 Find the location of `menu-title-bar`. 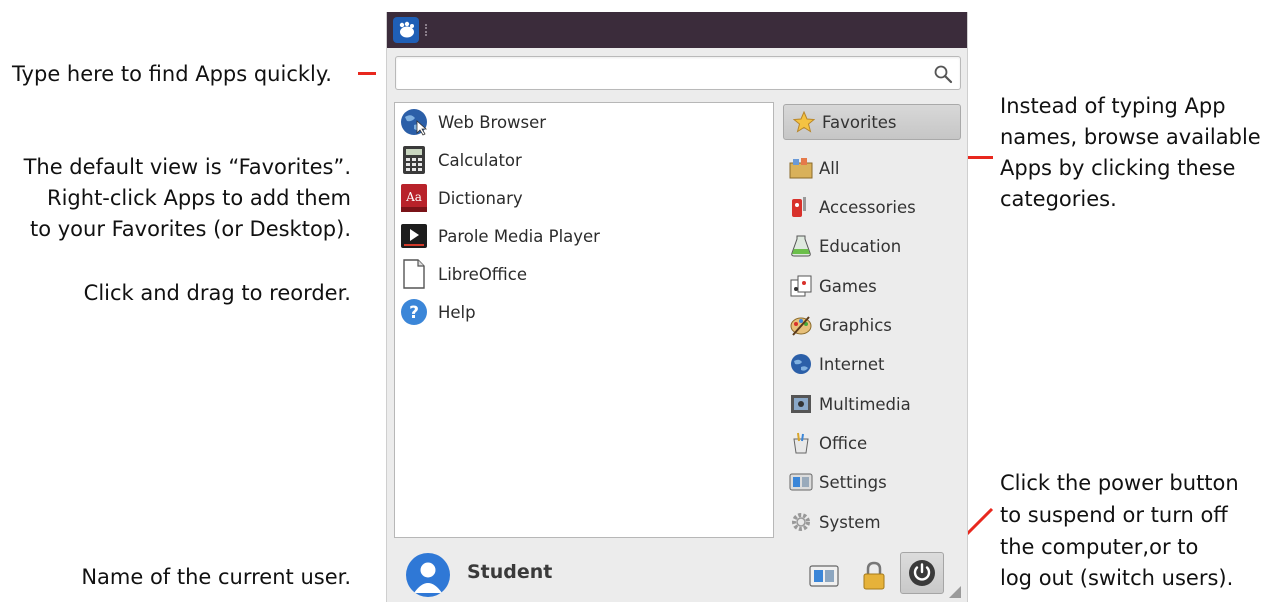

menu-title-bar is located at coordinates (677, 30).